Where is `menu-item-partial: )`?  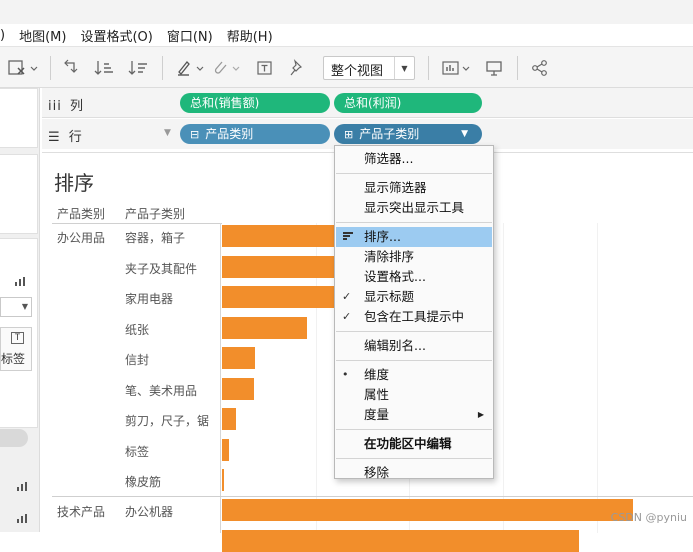
menu-item-partial: ) is located at coordinates (6, 35).